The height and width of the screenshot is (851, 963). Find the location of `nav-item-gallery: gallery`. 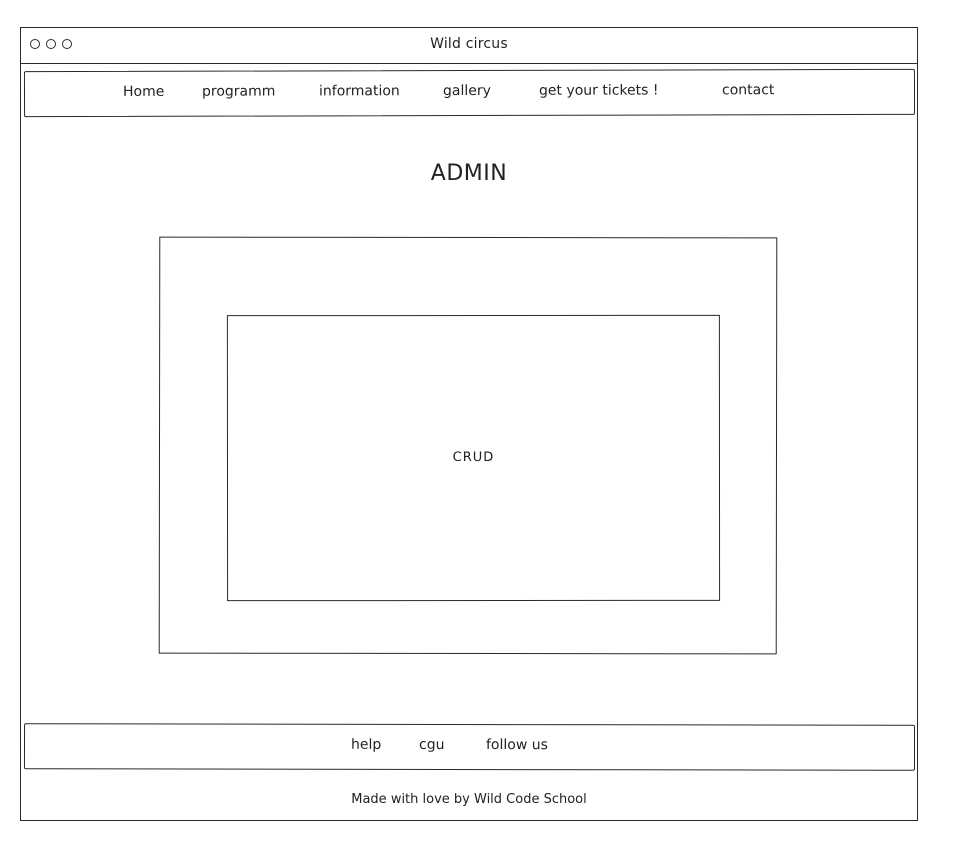

nav-item-gallery: gallery is located at coordinates (467, 91).